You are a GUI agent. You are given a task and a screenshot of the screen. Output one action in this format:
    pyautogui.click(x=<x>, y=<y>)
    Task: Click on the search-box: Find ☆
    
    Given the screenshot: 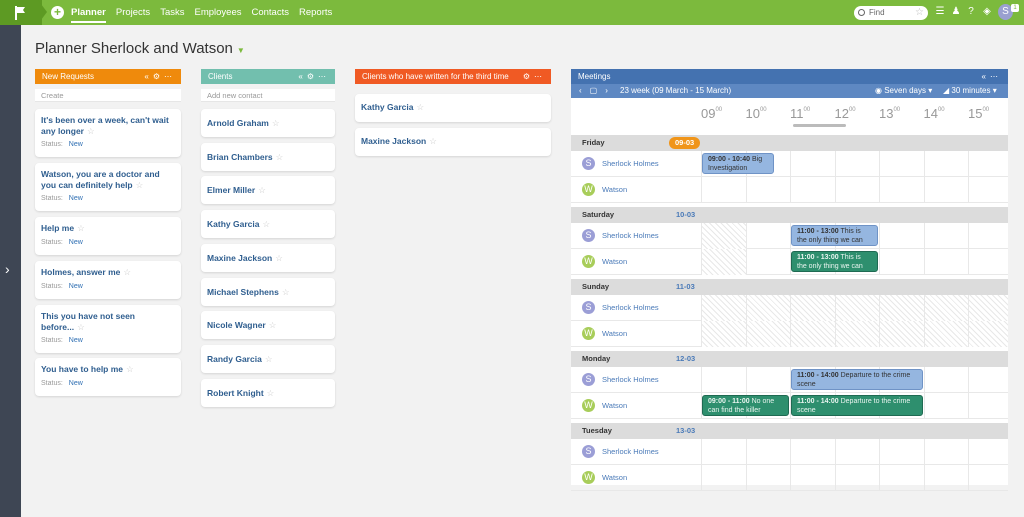 What is the action you would take?
    pyautogui.click(x=891, y=13)
    